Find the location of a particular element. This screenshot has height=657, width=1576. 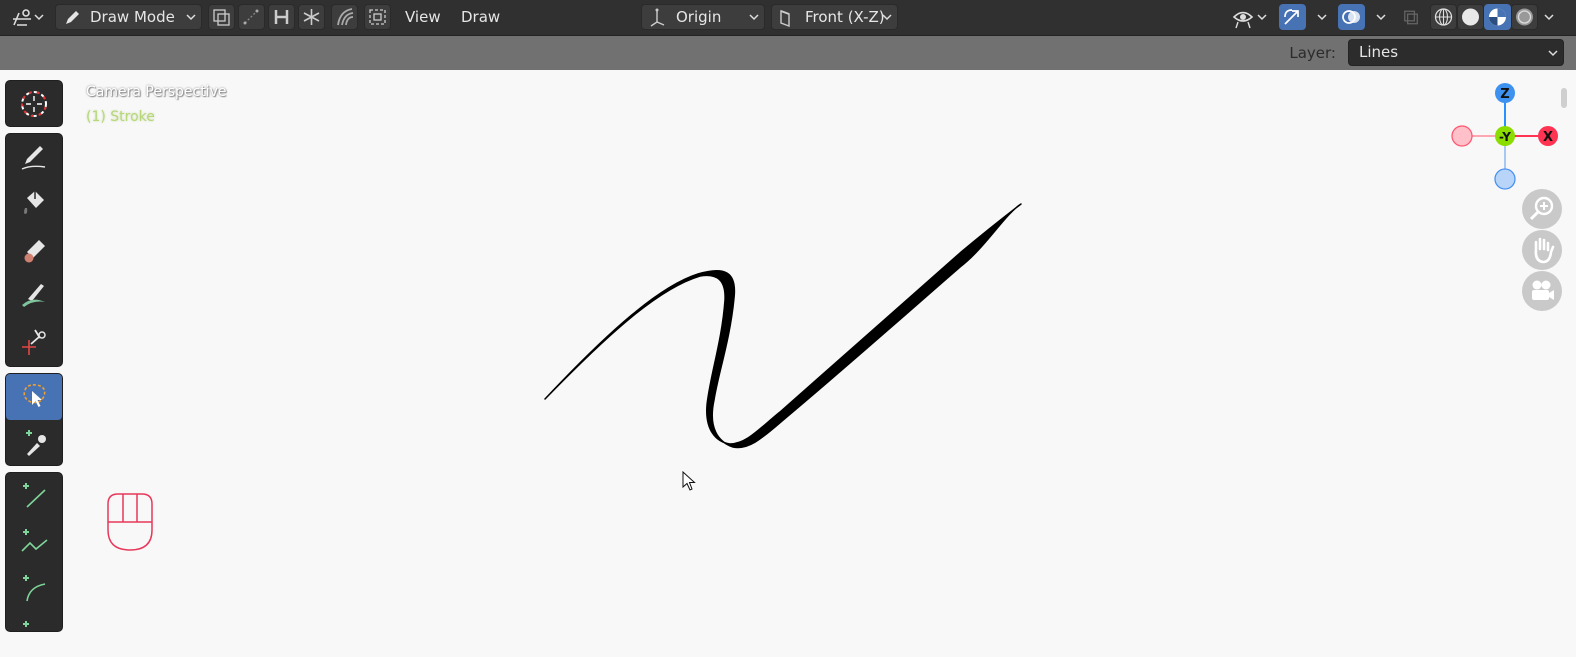

axis-z-label: Z is located at coordinates (1504, 94).